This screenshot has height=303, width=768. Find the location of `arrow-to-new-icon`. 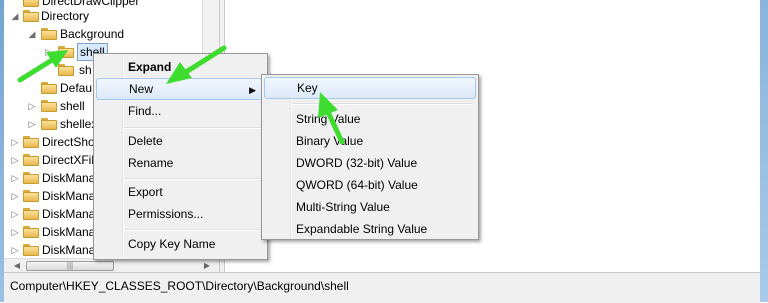

arrow-to-new-icon is located at coordinates (196, 64).